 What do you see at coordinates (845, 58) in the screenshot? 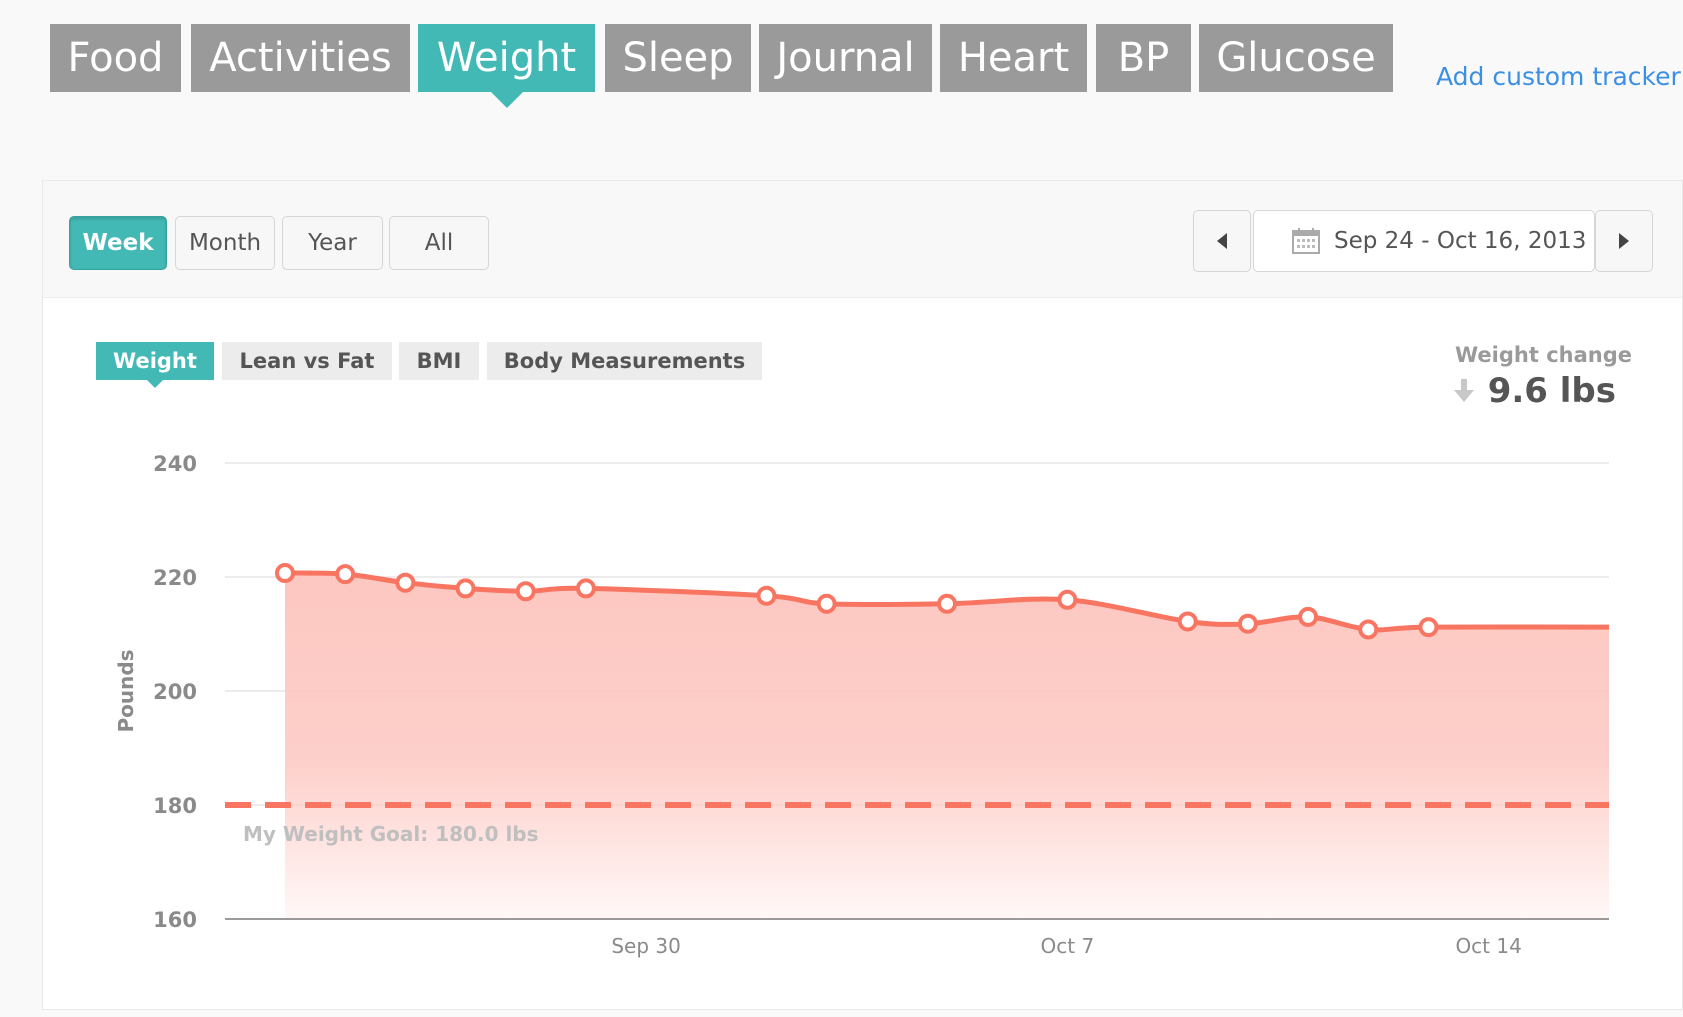
I see `tab-journal: Journal` at bounding box center [845, 58].